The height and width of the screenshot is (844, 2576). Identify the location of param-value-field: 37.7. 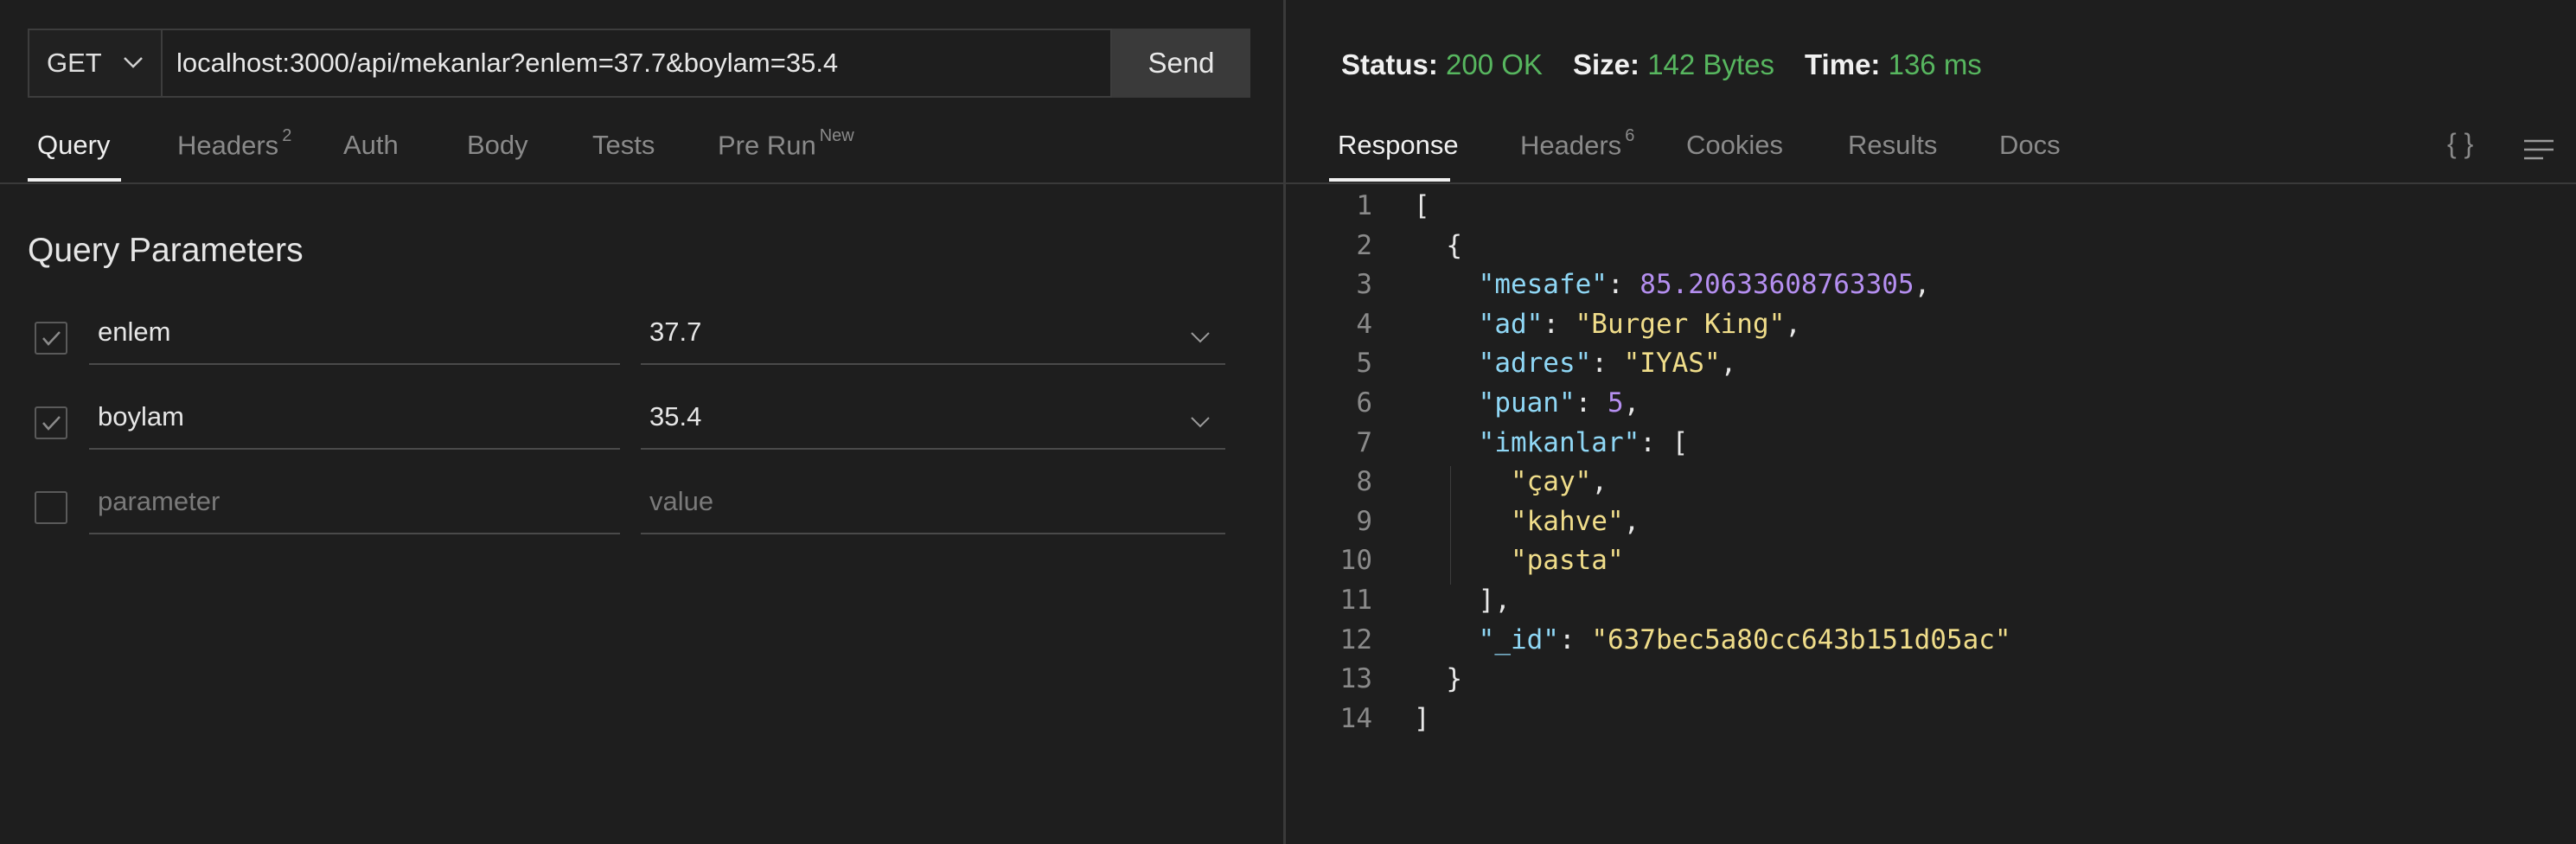
(933, 339).